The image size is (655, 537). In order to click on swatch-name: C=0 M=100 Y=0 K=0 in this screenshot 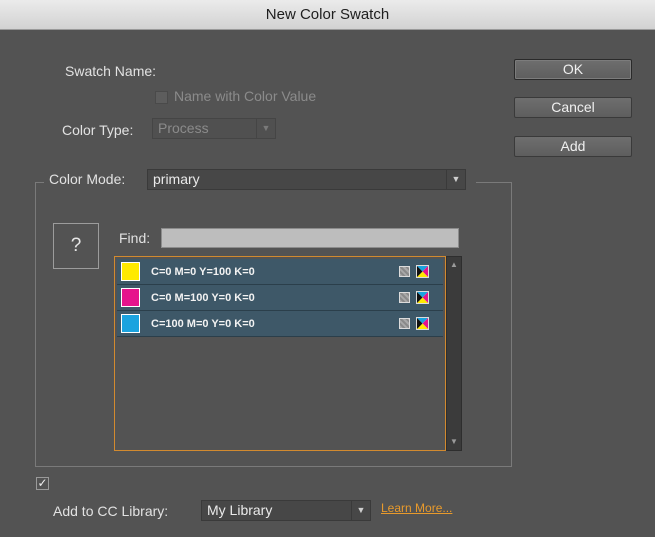, I will do `click(203, 298)`.